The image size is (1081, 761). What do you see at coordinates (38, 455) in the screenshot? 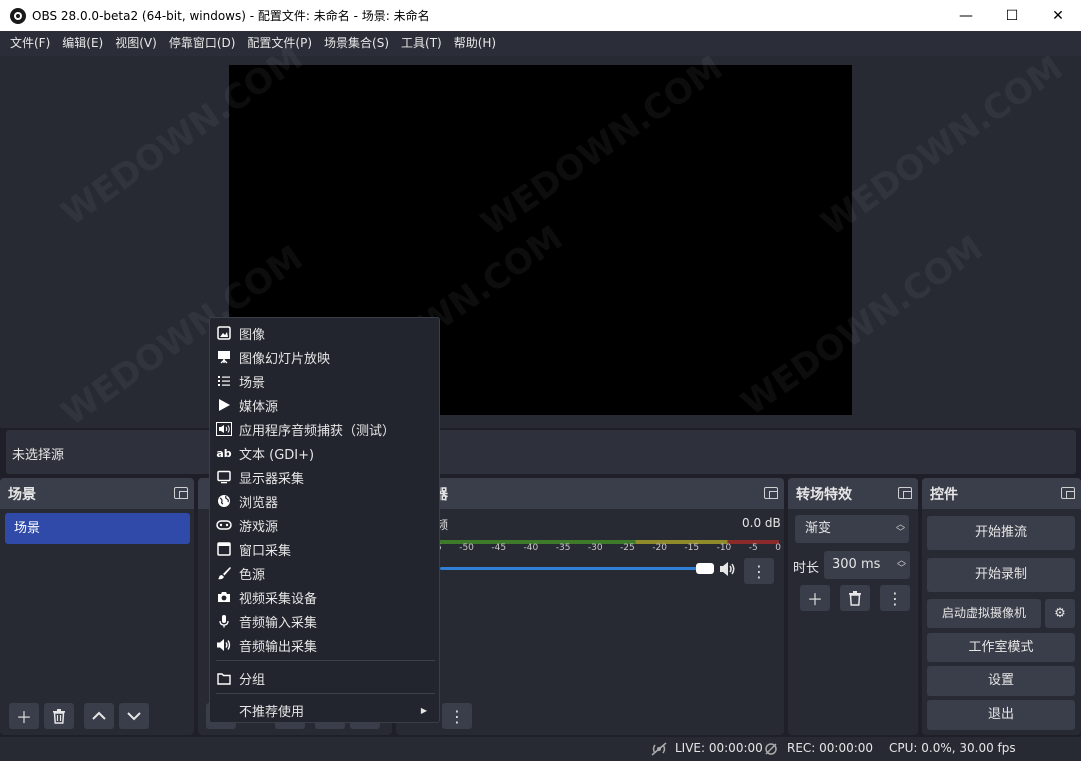
I see `no-source-label: 未选择源` at bounding box center [38, 455].